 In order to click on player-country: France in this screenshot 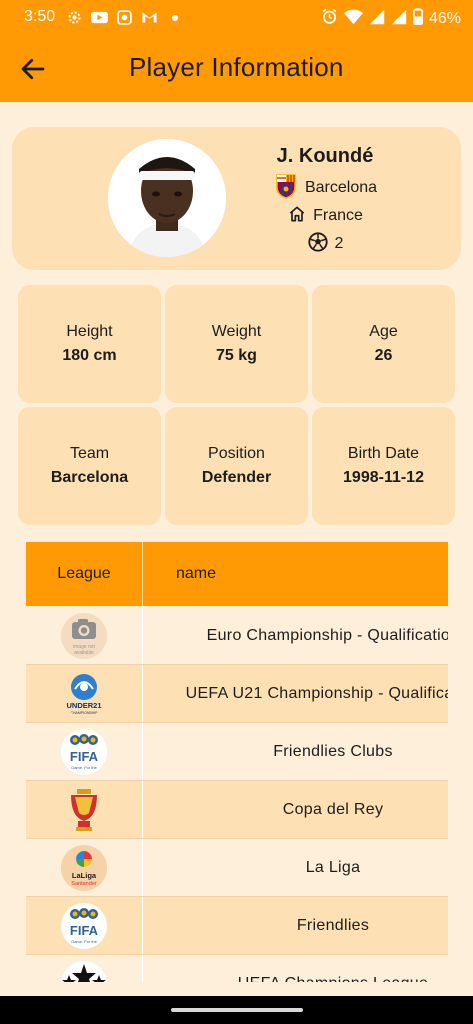, I will do `click(338, 215)`.